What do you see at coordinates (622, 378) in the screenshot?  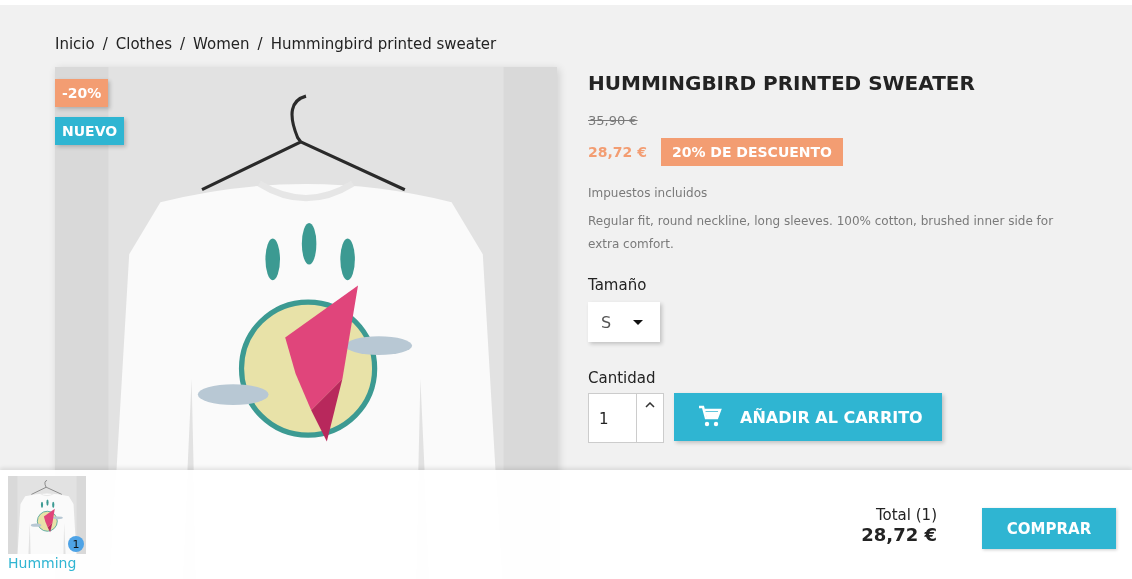 I see `quantity-label: Cantidad` at bounding box center [622, 378].